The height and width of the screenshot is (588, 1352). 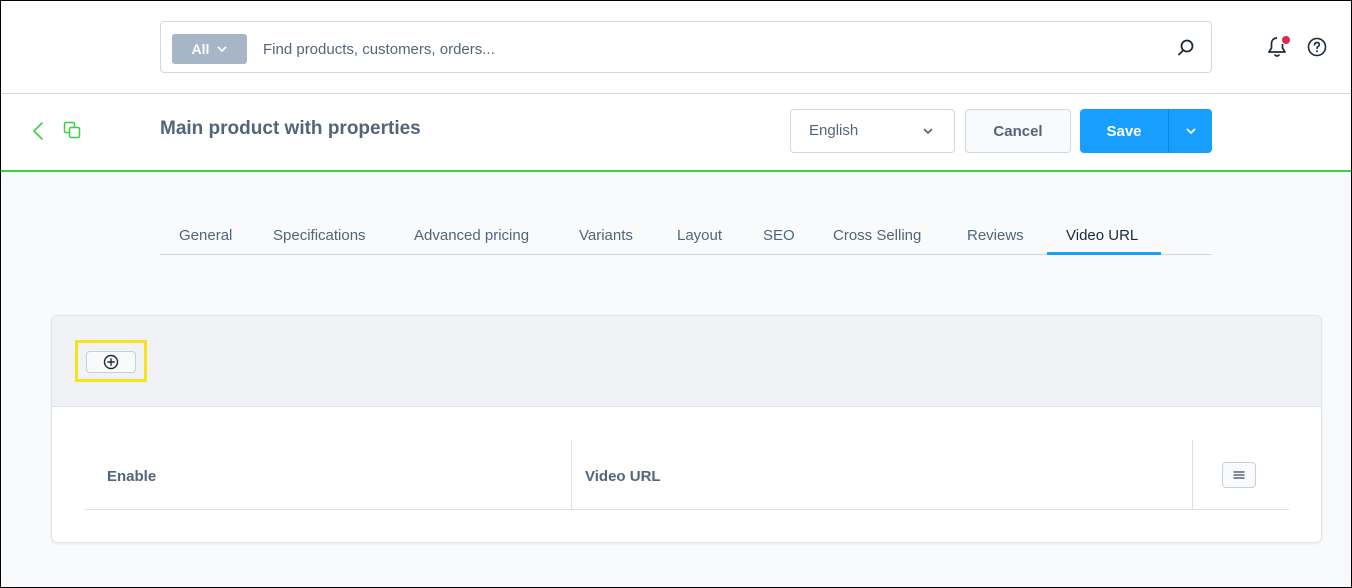 I want to click on save-options-button, so click(x=1190, y=131).